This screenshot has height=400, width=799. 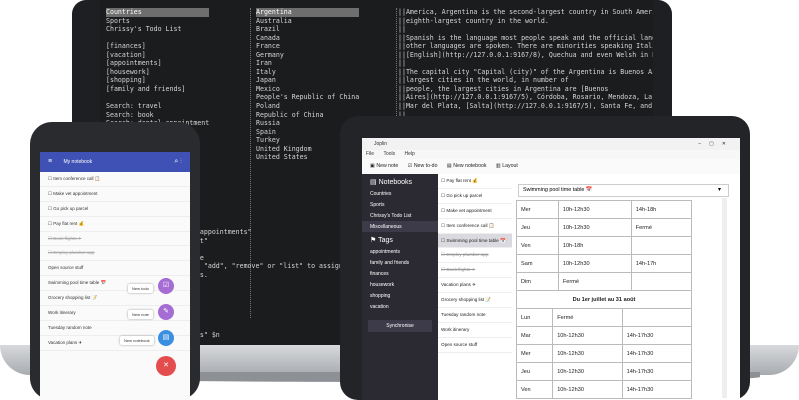 I want to click on list-item: ☐ Pay flat rent 💰, so click(x=115, y=224).